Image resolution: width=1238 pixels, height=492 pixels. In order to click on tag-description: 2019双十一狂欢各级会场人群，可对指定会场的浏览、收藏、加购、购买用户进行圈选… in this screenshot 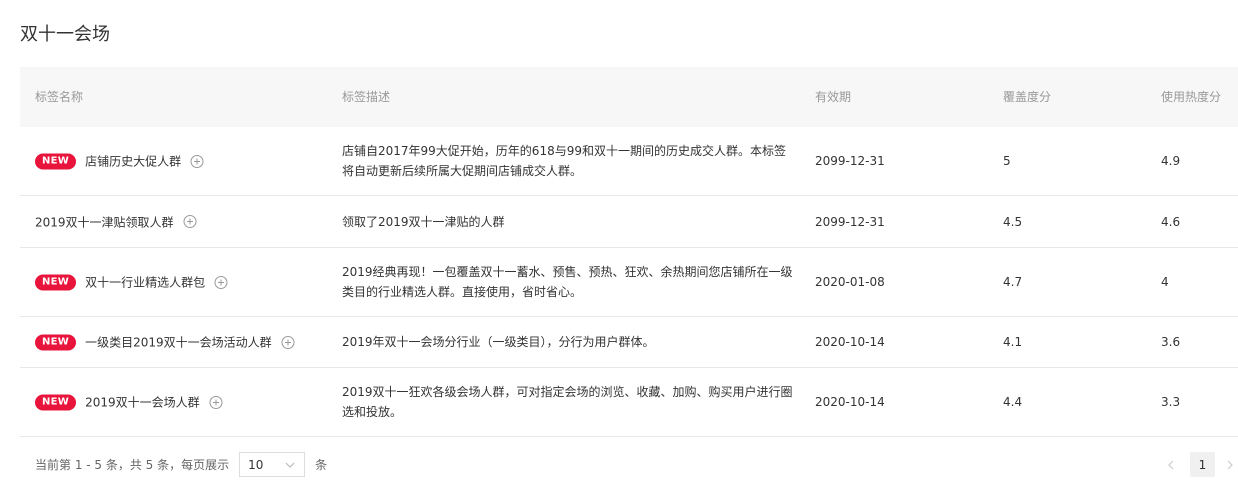, I will do `click(567, 402)`.